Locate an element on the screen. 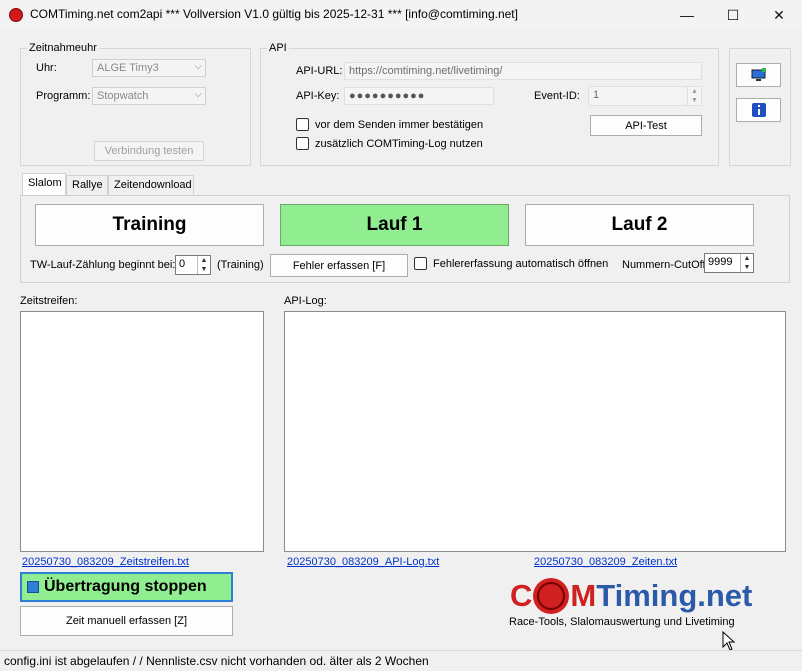  zeitstreifen-list is located at coordinates (142, 431).